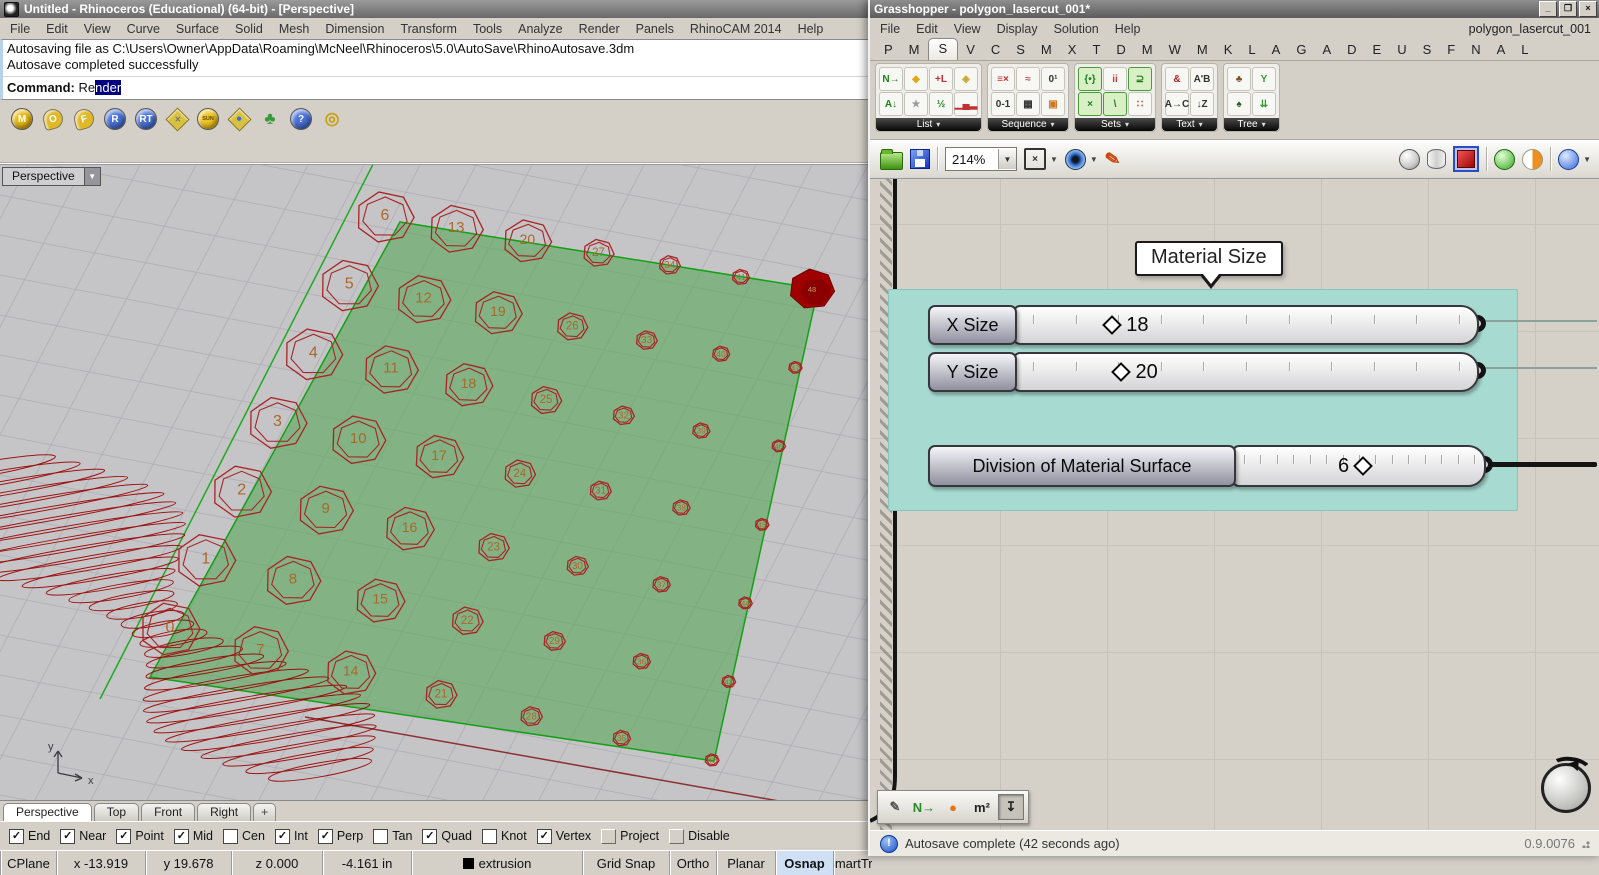 Image resolution: width=1599 pixels, height=875 pixels. What do you see at coordinates (1177, 79) in the screenshot?
I see `text-fragment-icon: &` at bounding box center [1177, 79].